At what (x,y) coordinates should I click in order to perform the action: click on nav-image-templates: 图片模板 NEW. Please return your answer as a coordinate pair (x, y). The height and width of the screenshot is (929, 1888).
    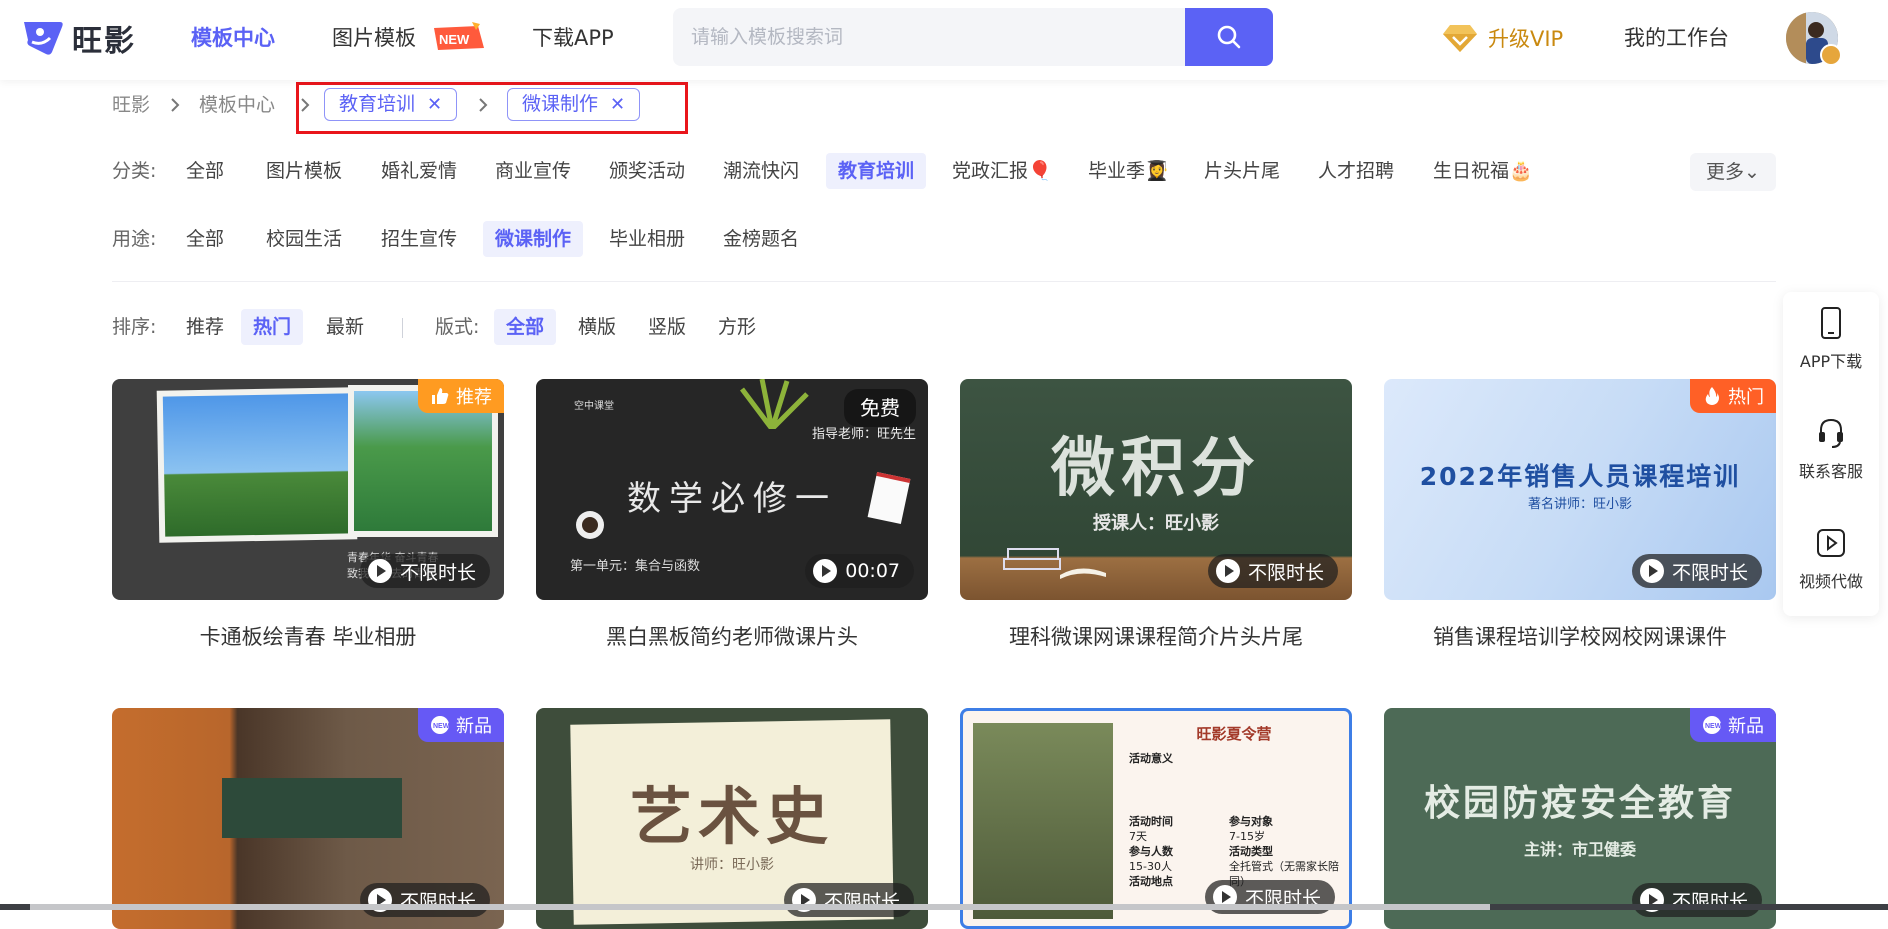
    Looking at the image, I should click on (408, 38).